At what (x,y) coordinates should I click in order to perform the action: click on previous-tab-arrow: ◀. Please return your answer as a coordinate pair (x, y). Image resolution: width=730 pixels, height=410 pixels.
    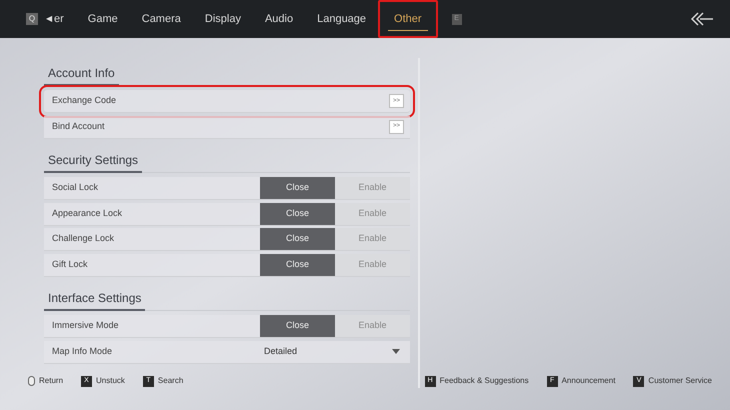
    Looking at the image, I should click on (49, 19).